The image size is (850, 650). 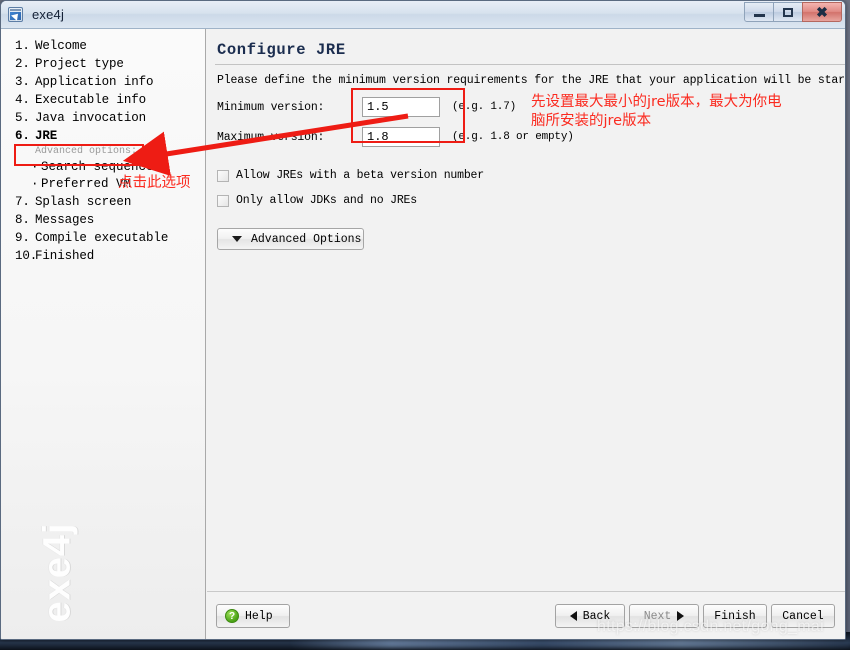 What do you see at coordinates (103, 256) in the screenshot?
I see `sidebar-item-finished: 10.Finished` at bounding box center [103, 256].